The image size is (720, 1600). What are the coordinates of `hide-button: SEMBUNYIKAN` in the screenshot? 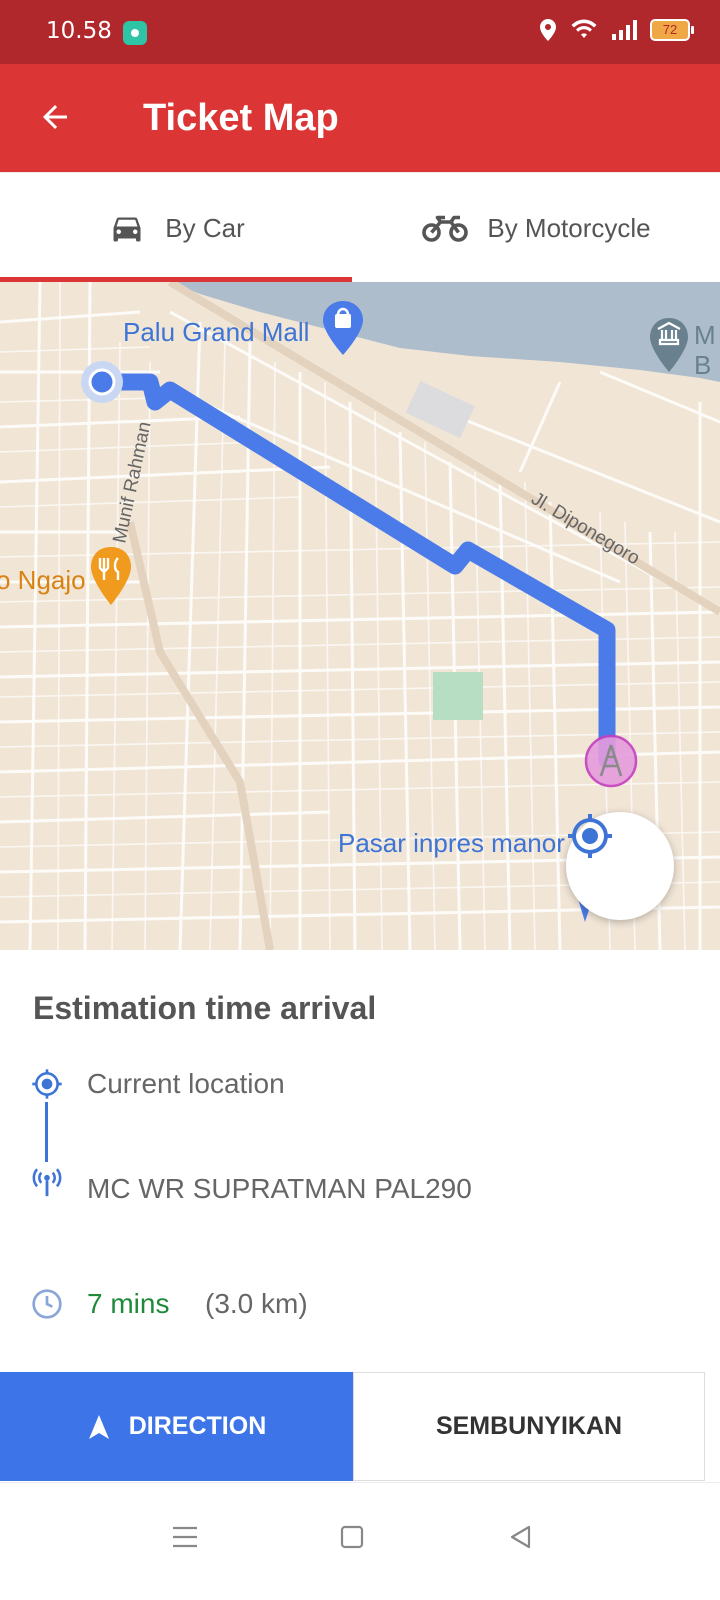 It's located at (529, 1426).